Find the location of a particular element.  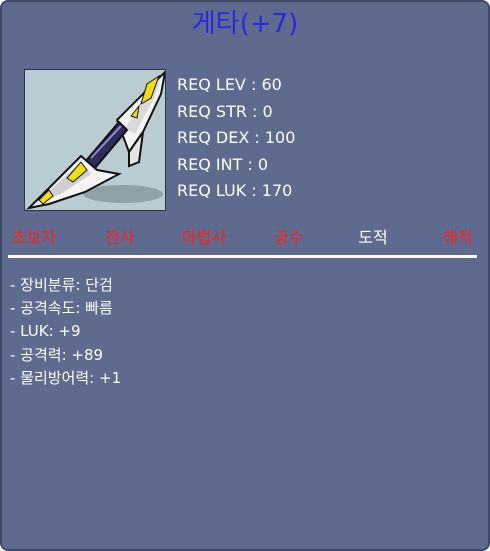

job-thief: 도적 is located at coordinates (373, 237).